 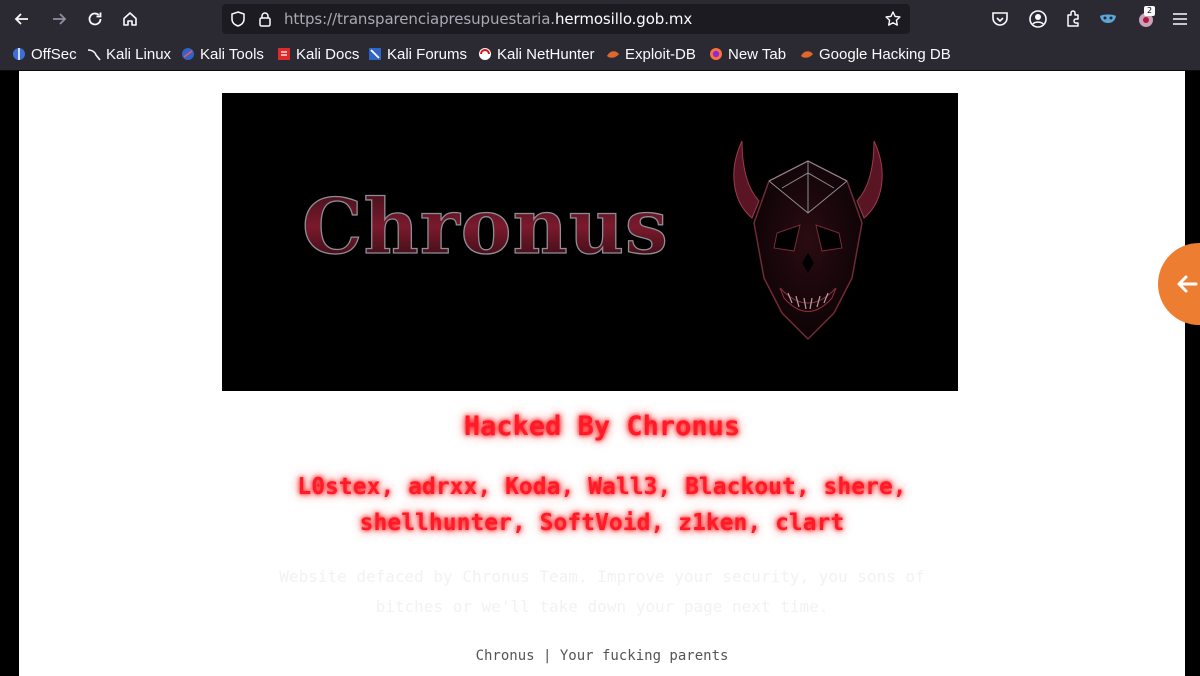 I want to click on bookmark-kali-tools: Kali Tools, so click(x=222, y=54).